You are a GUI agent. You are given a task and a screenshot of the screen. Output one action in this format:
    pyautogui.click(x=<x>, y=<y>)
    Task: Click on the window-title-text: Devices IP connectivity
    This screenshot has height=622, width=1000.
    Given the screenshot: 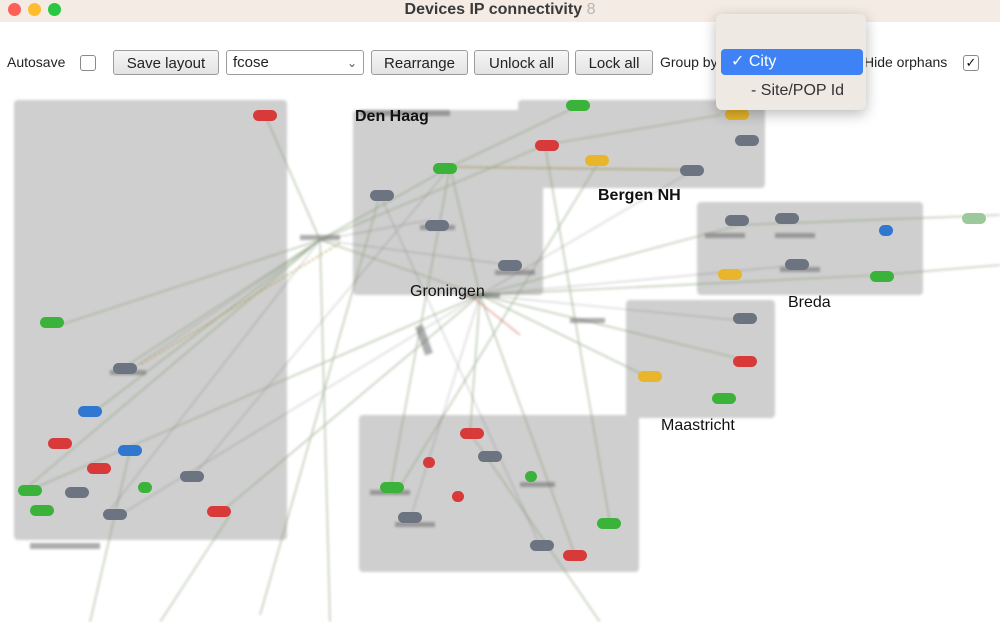 What is the action you would take?
    pyautogui.click(x=493, y=9)
    